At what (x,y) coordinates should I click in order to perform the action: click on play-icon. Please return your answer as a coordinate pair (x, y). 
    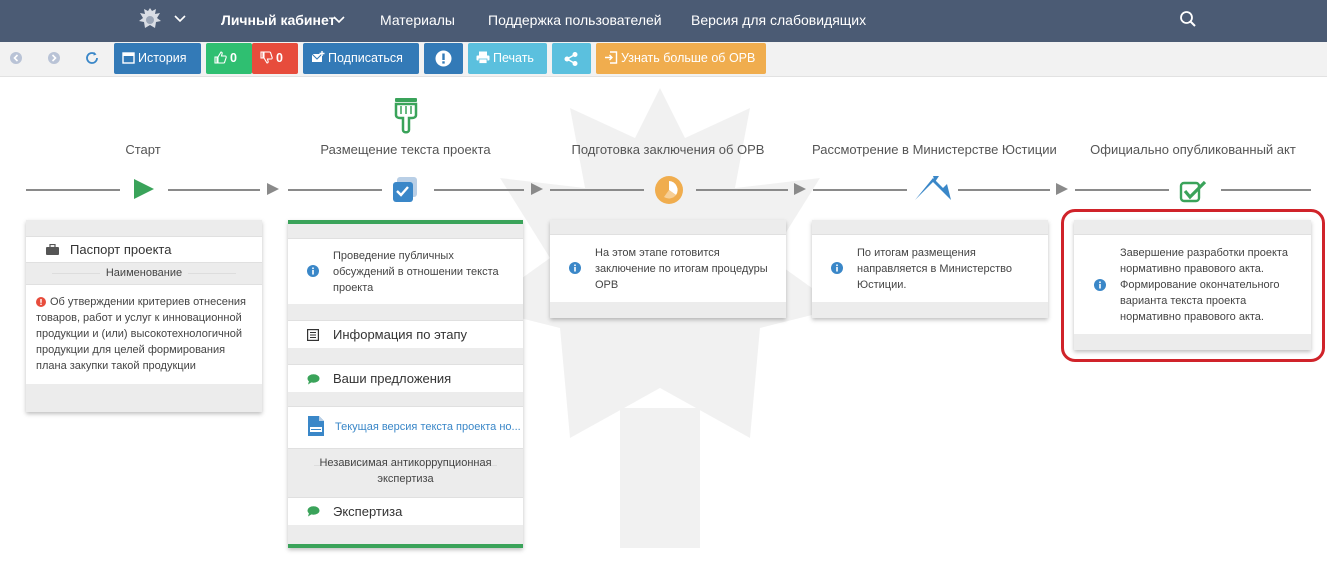
    Looking at the image, I should click on (144, 189).